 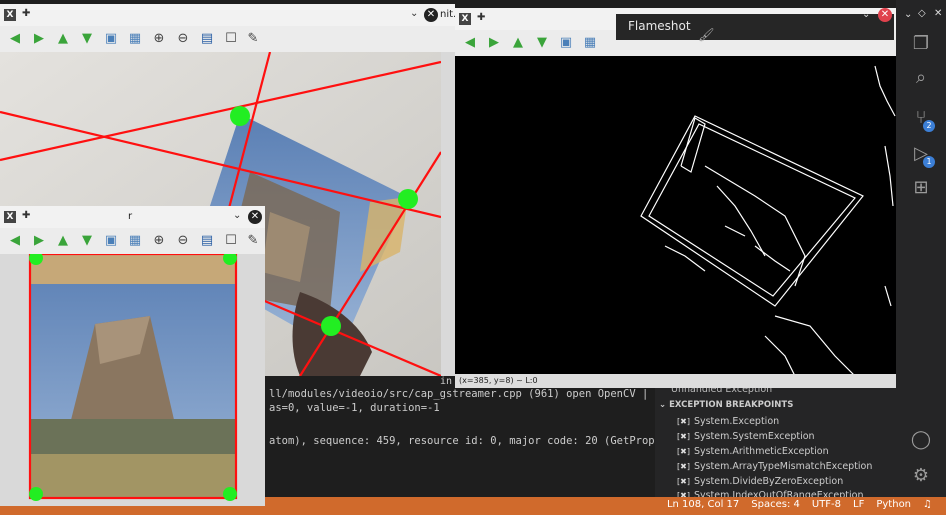 I want to click on notifications-bell-icon: ♫, so click(x=927, y=504).